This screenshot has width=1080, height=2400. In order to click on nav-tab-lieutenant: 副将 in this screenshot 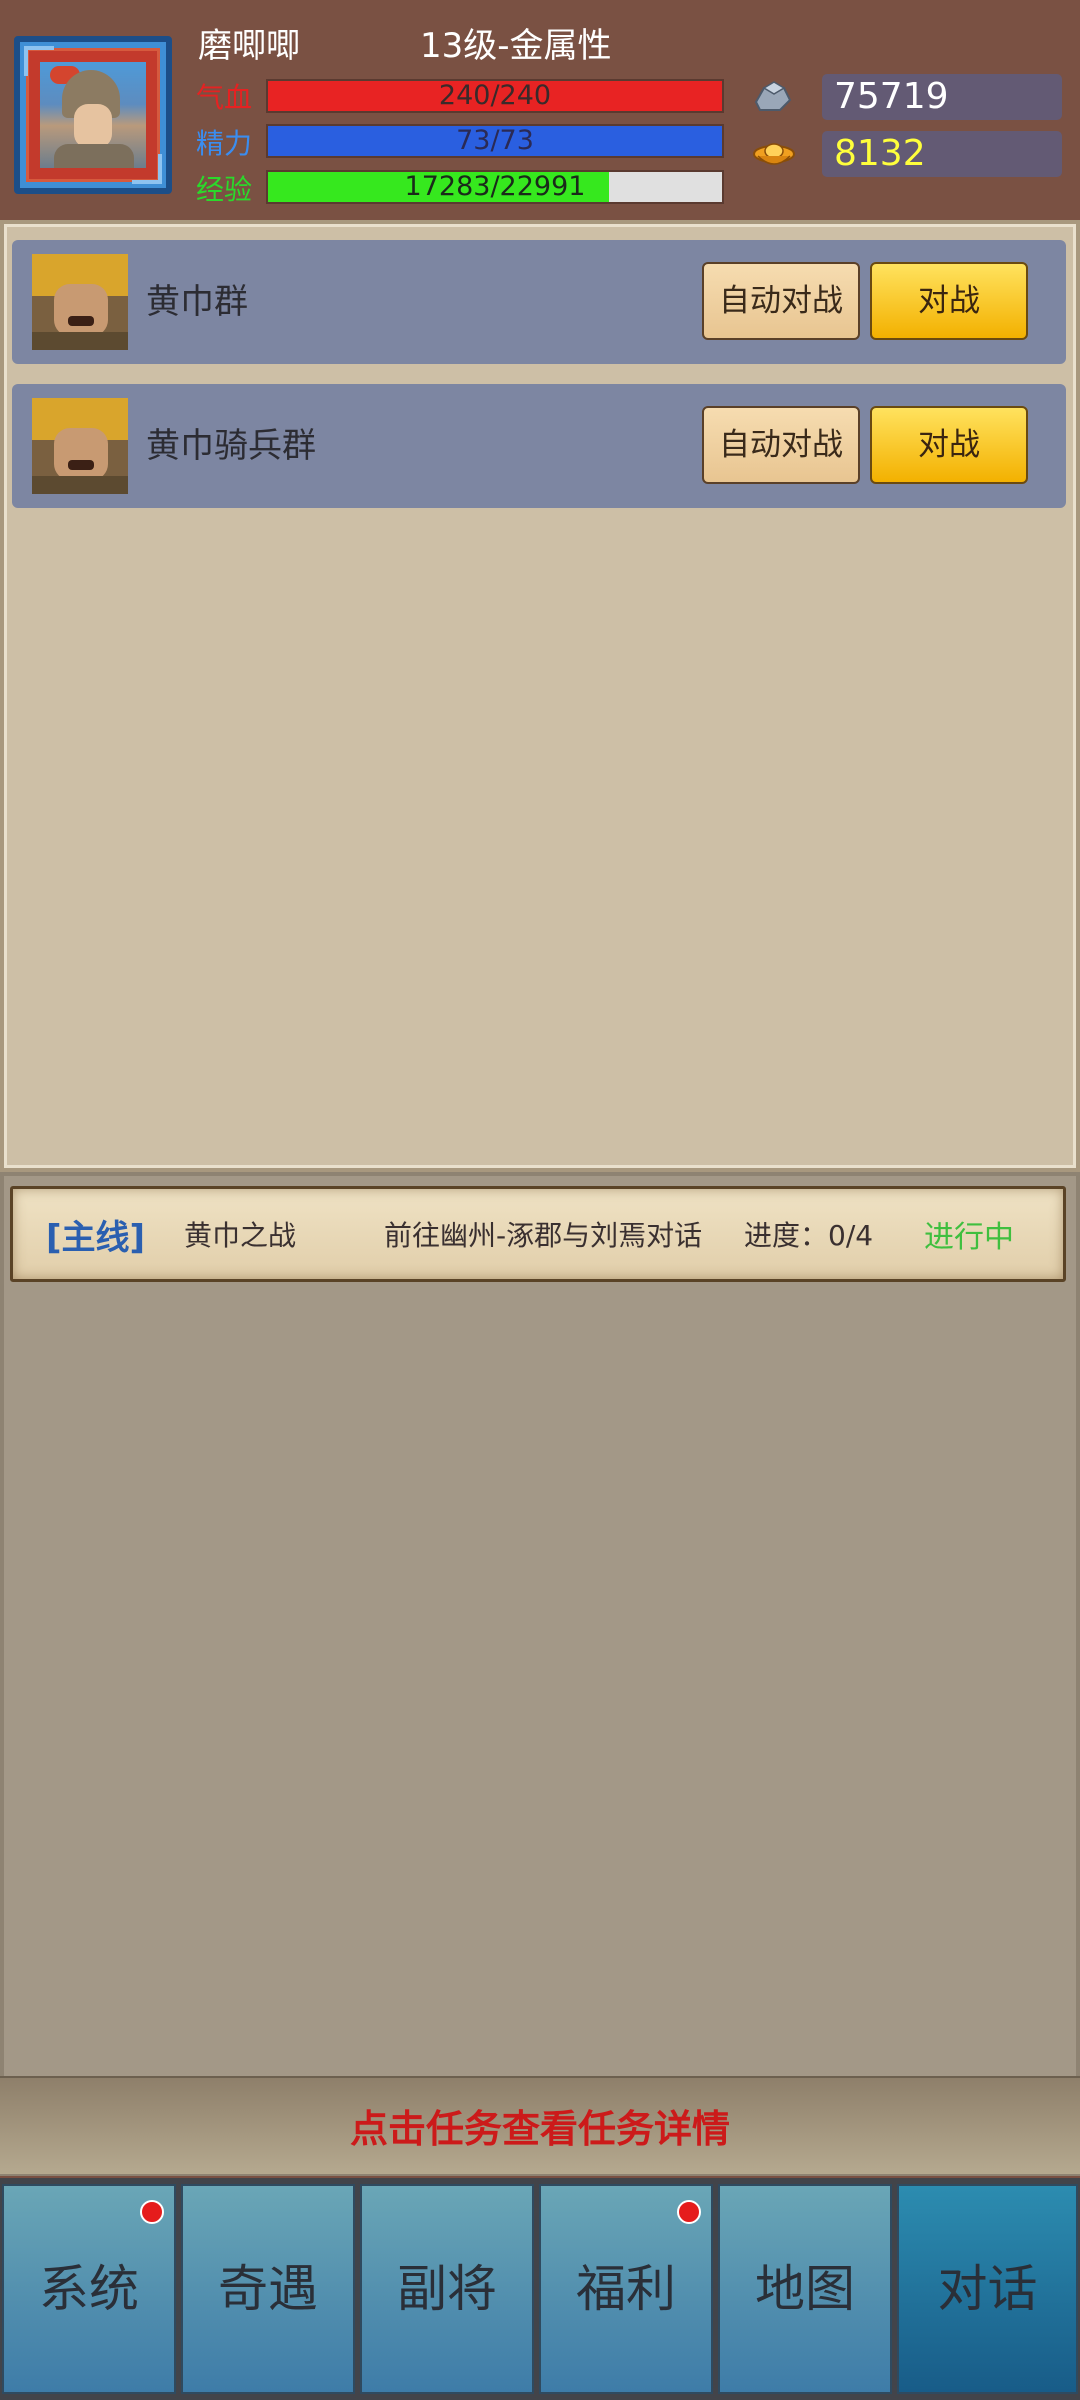, I will do `click(447, 2289)`.